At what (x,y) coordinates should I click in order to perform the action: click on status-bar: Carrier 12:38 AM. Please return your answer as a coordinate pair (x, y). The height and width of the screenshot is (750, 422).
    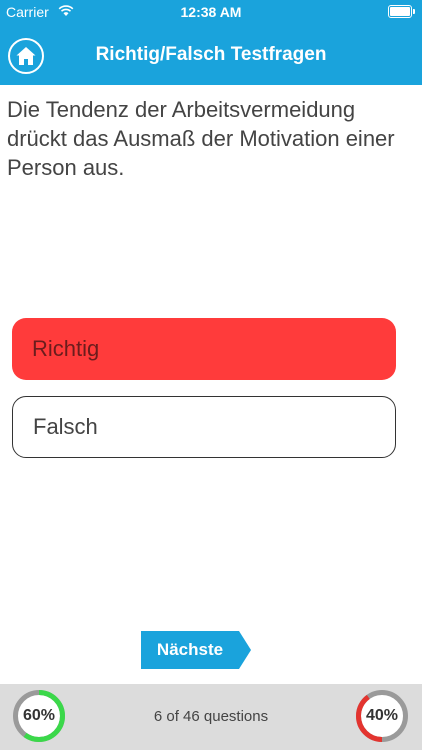
    Looking at the image, I should click on (211, 12).